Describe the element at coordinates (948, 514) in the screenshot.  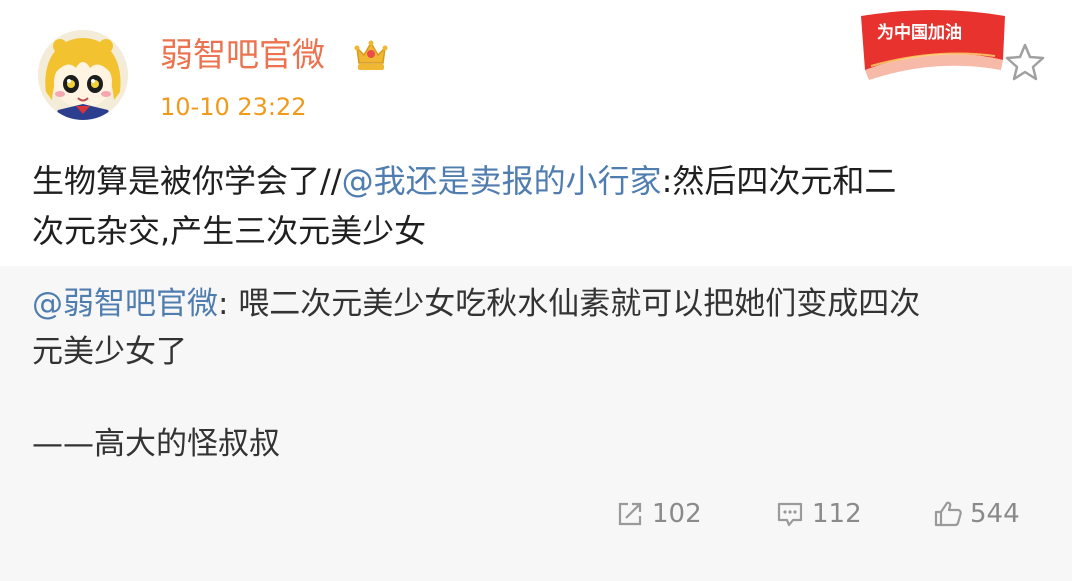
I see `thumbs-up-icon` at that location.